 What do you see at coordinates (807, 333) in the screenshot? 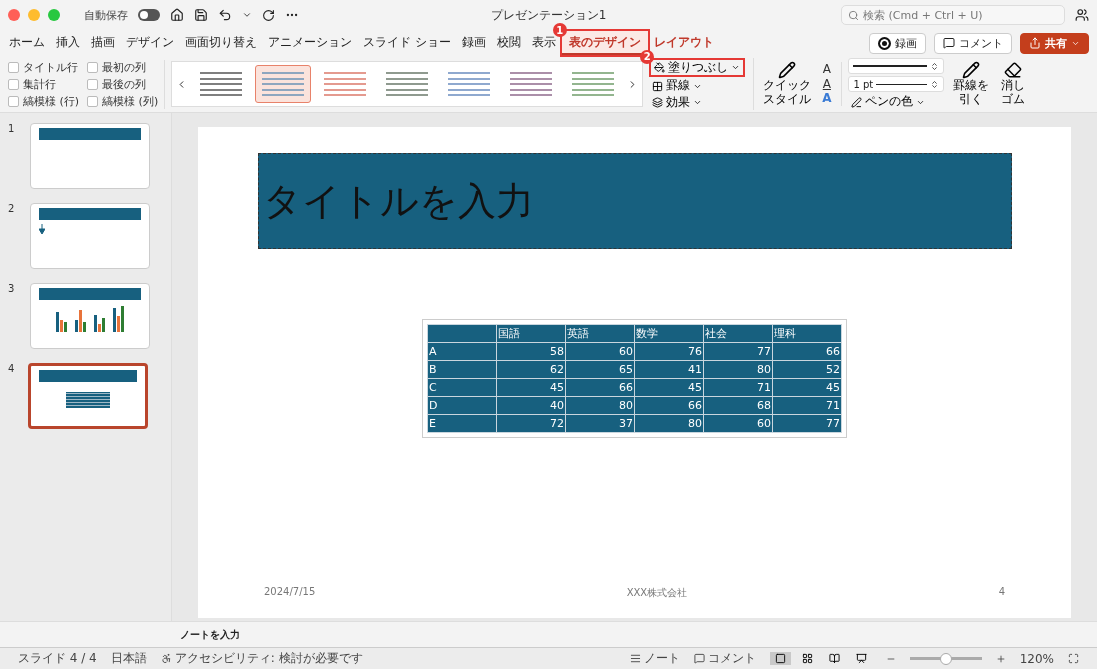
I see `table-header: 理科` at bounding box center [807, 333].